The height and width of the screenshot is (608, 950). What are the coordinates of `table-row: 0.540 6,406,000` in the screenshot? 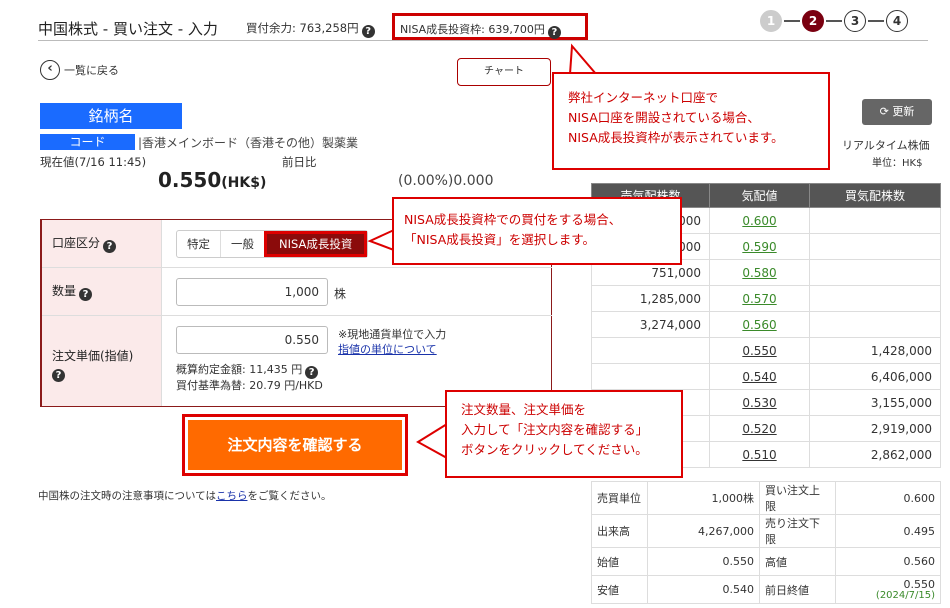 It's located at (766, 376).